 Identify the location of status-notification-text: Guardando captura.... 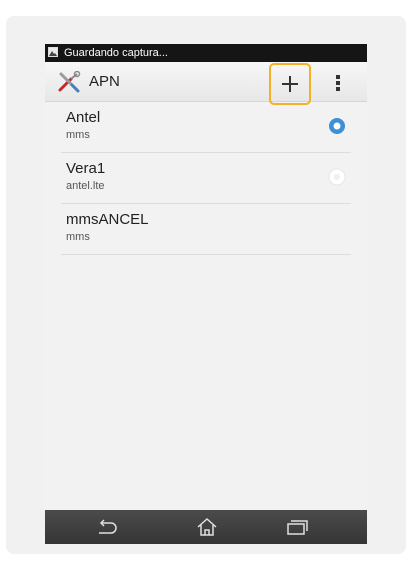
(116, 53).